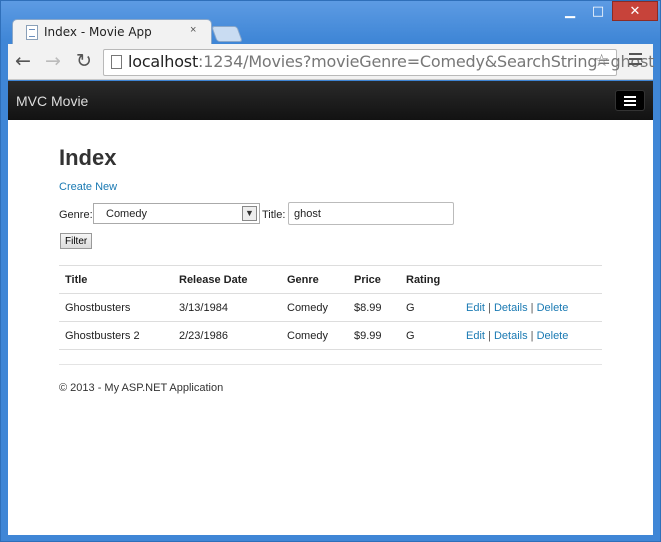  What do you see at coordinates (193, 30) in the screenshot?
I see `tab-close-icon: ×` at bounding box center [193, 30].